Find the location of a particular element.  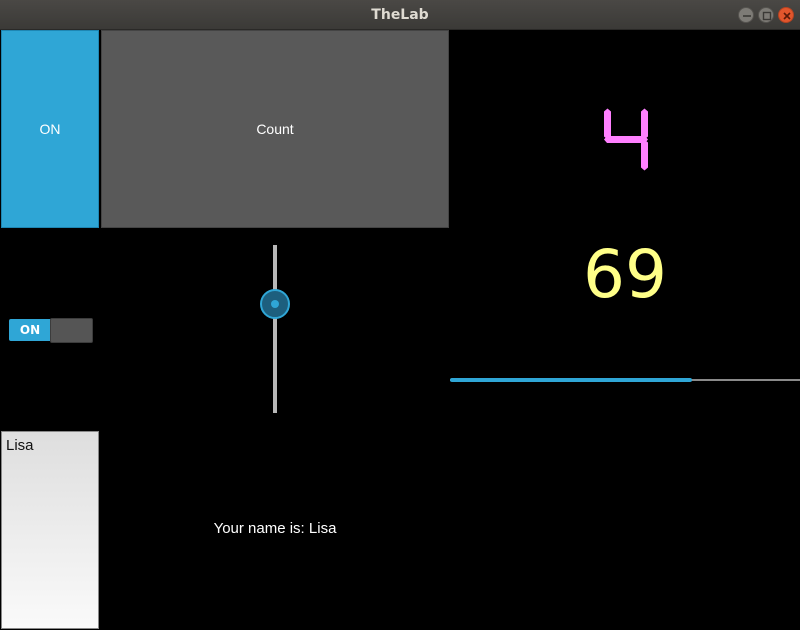

on-toggle-button: ON is located at coordinates (50, 129).